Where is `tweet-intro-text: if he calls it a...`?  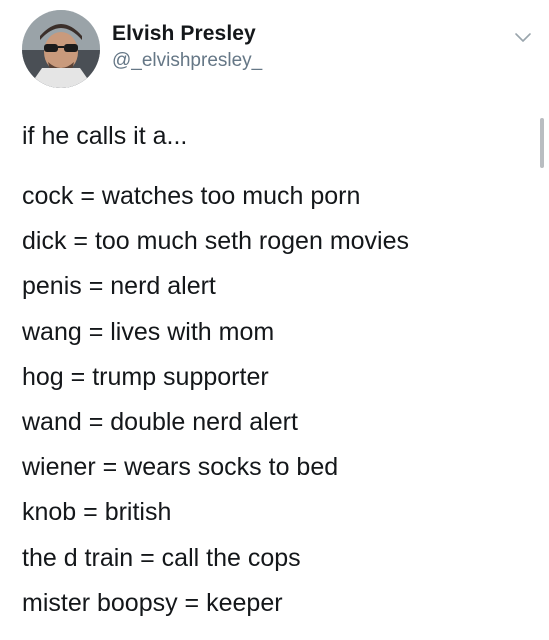
tweet-intro-text: if he calls it a... is located at coordinates (105, 136).